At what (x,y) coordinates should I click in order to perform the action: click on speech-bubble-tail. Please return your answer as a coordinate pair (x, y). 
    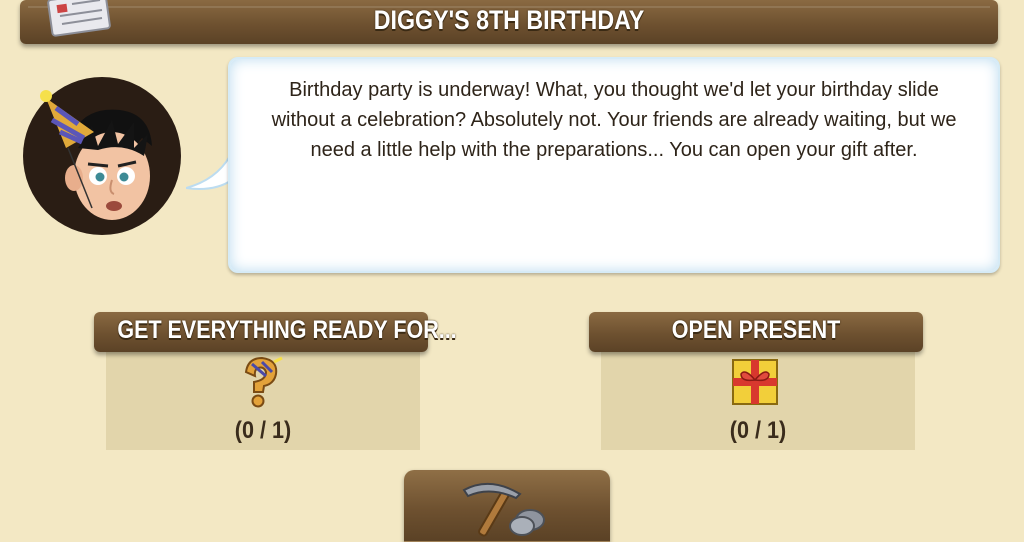
    Looking at the image, I should click on (210, 171).